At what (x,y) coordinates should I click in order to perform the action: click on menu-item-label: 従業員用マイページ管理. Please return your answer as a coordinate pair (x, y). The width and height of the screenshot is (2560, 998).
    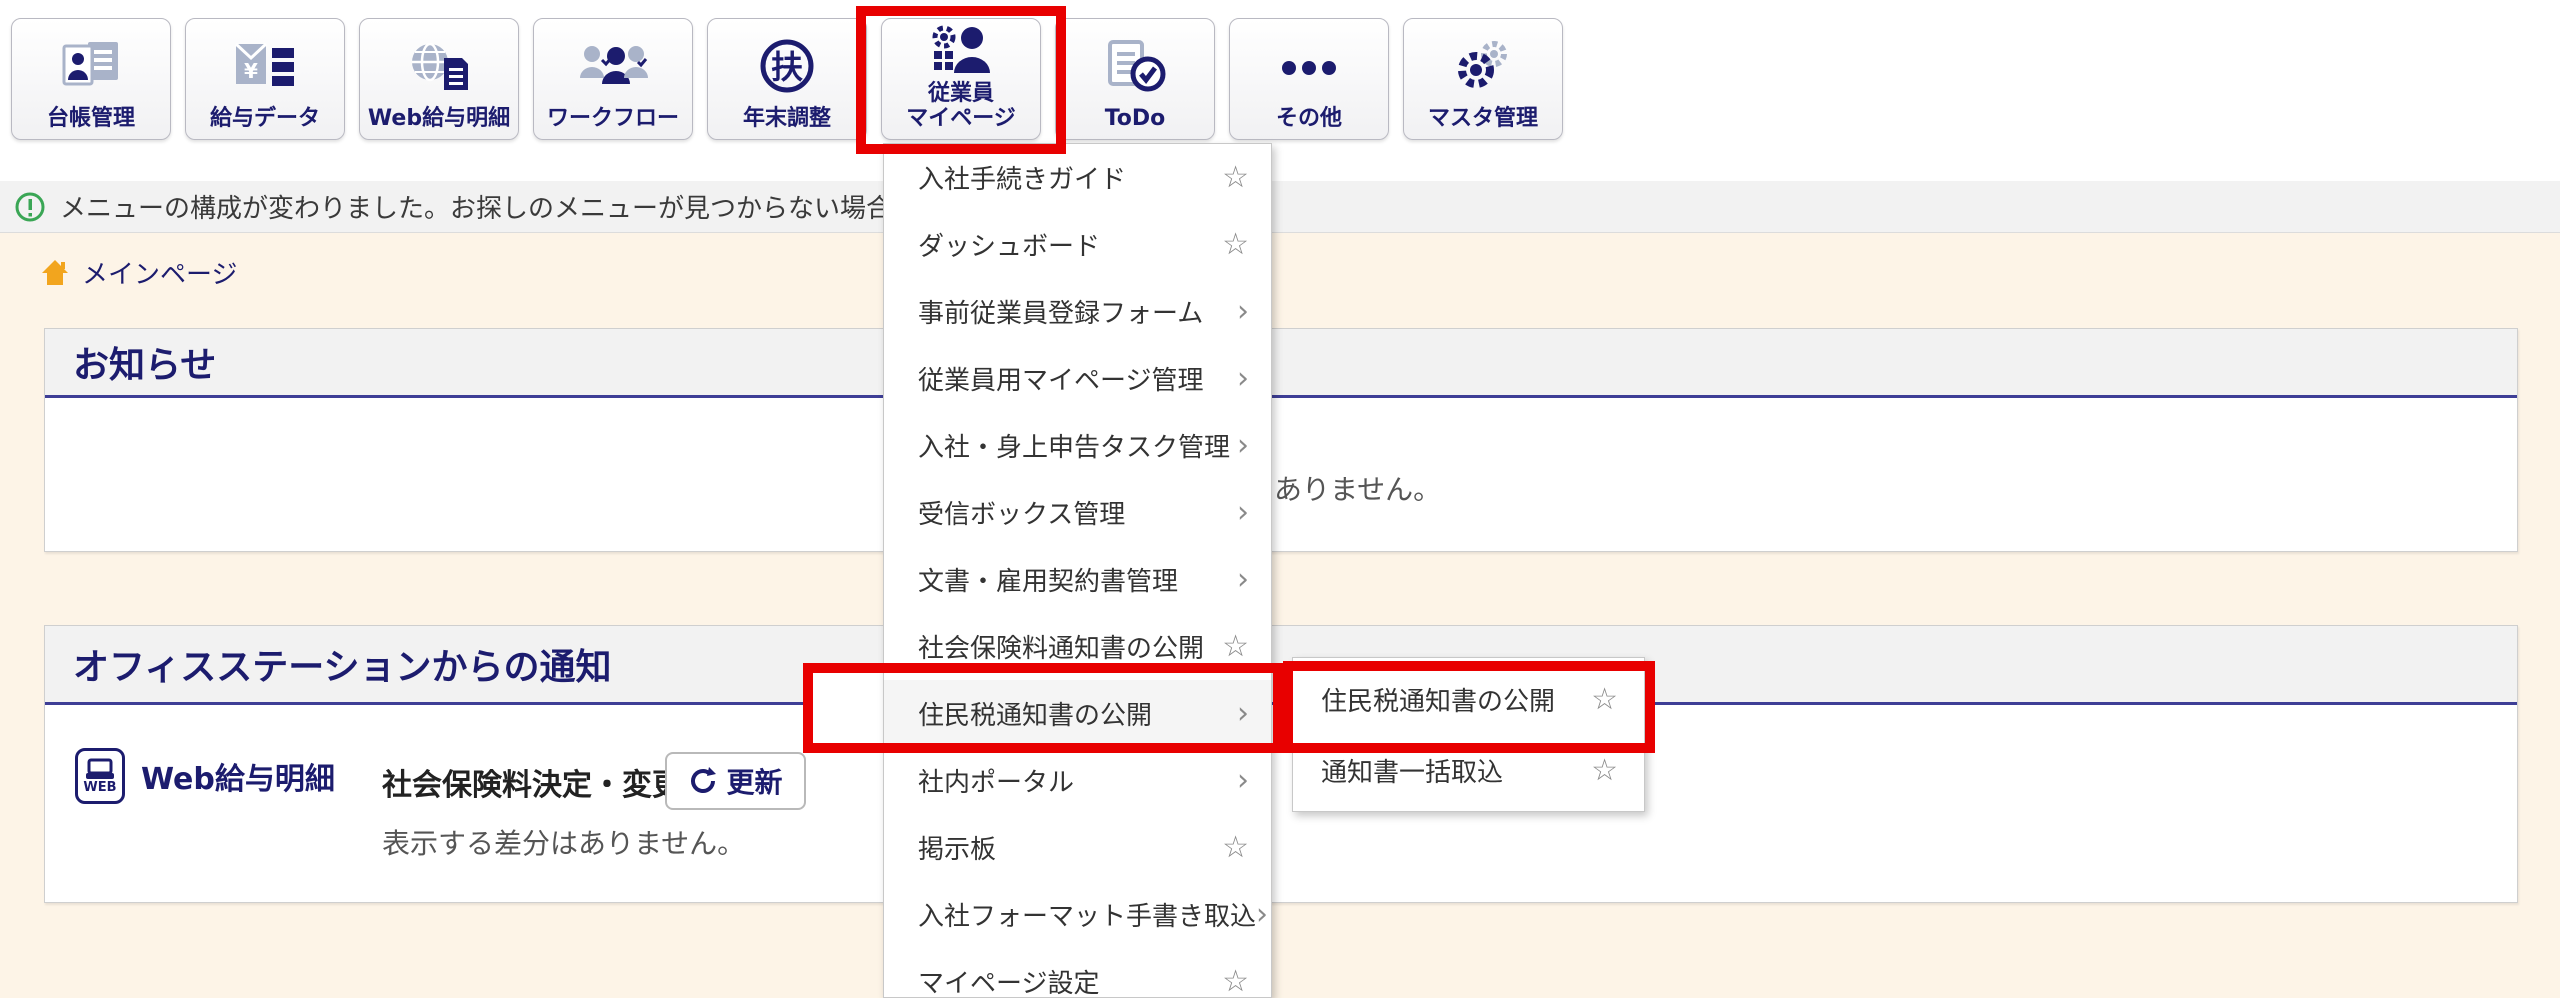
    Looking at the image, I should click on (1061, 381).